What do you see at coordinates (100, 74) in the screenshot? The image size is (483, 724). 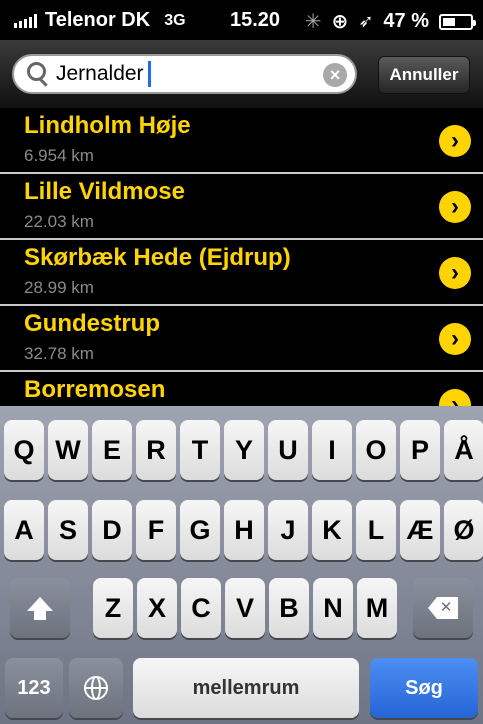 I see `search-query: Jernalder` at bounding box center [100, 74].